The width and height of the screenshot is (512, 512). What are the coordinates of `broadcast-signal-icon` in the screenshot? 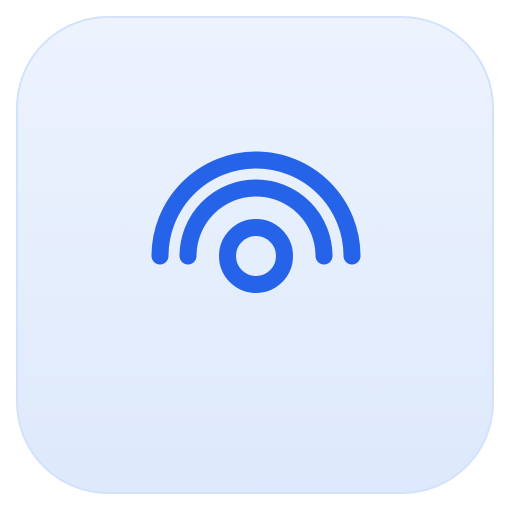 It's located at (256, 222).